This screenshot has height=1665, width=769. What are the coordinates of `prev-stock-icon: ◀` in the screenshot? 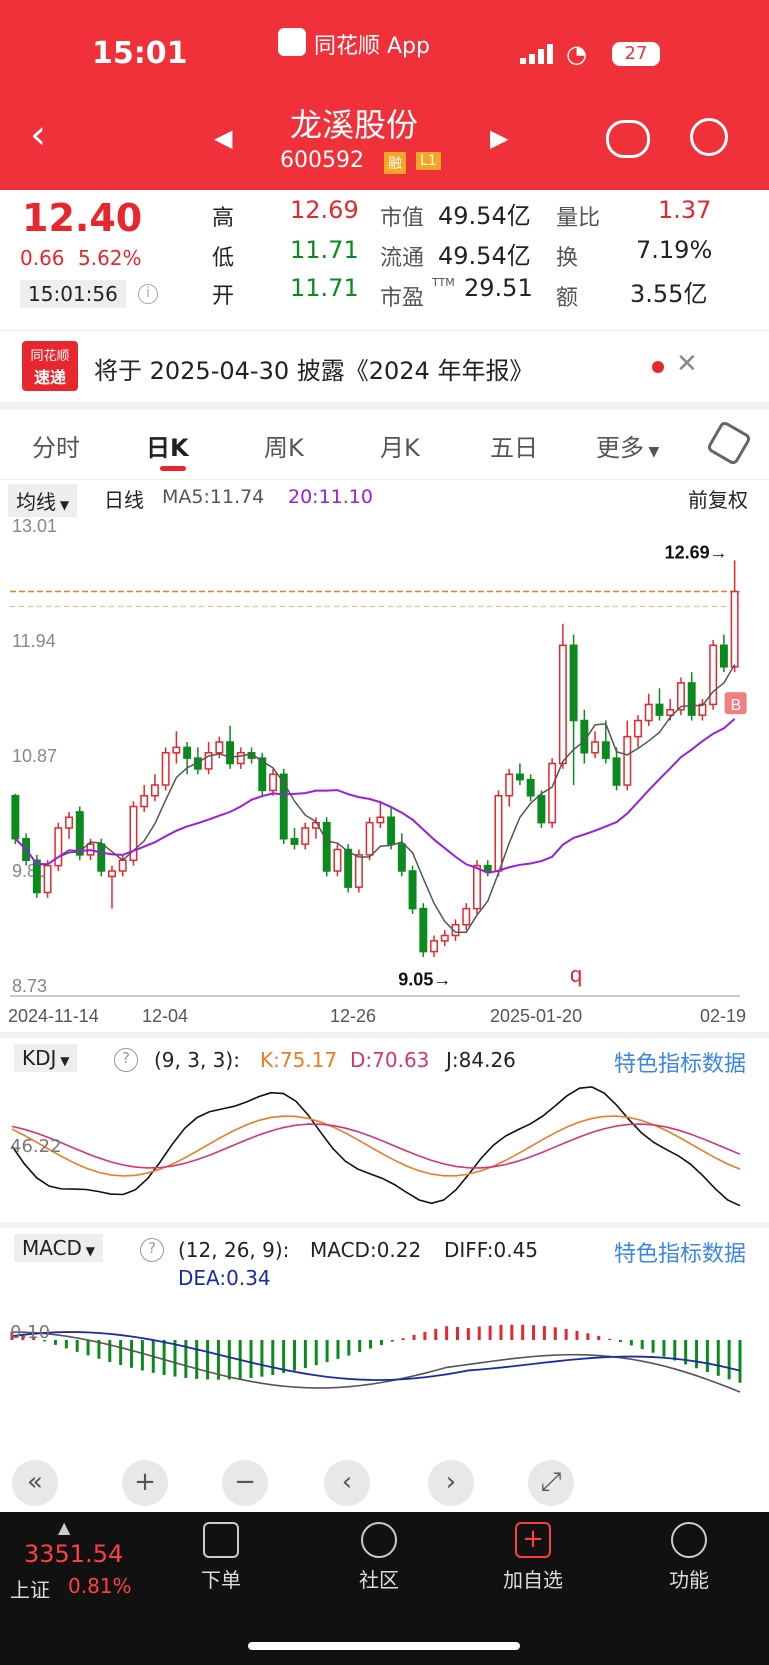 It's located at (223, 138).